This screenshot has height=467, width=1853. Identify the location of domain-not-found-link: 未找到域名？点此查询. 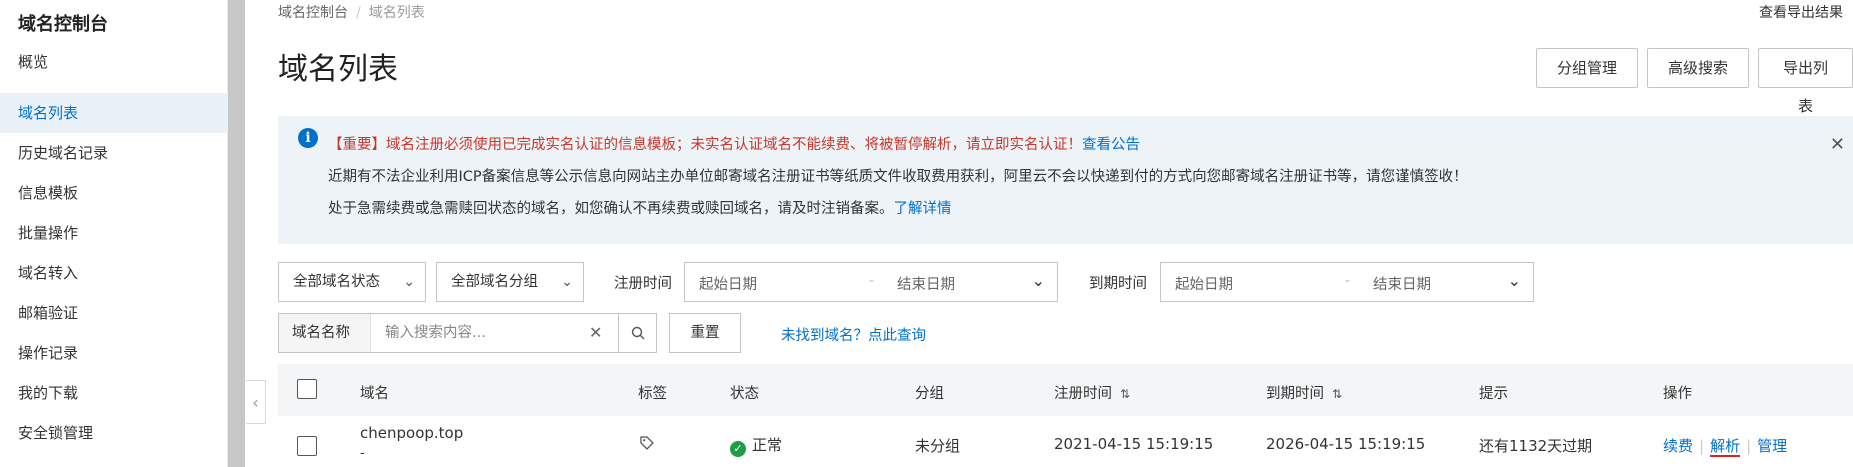
(853, 334).